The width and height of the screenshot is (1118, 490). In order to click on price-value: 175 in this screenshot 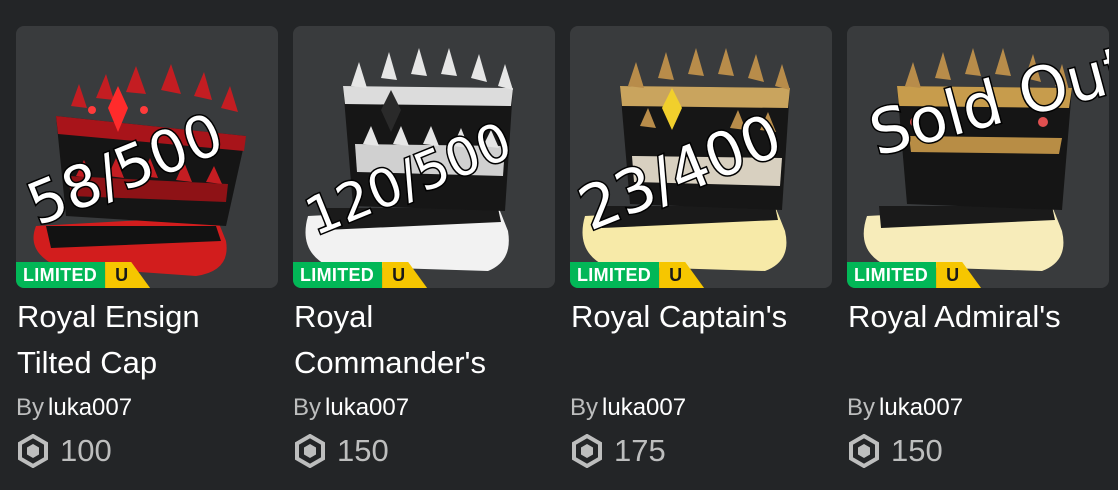, I will do `click(640, 450)`.